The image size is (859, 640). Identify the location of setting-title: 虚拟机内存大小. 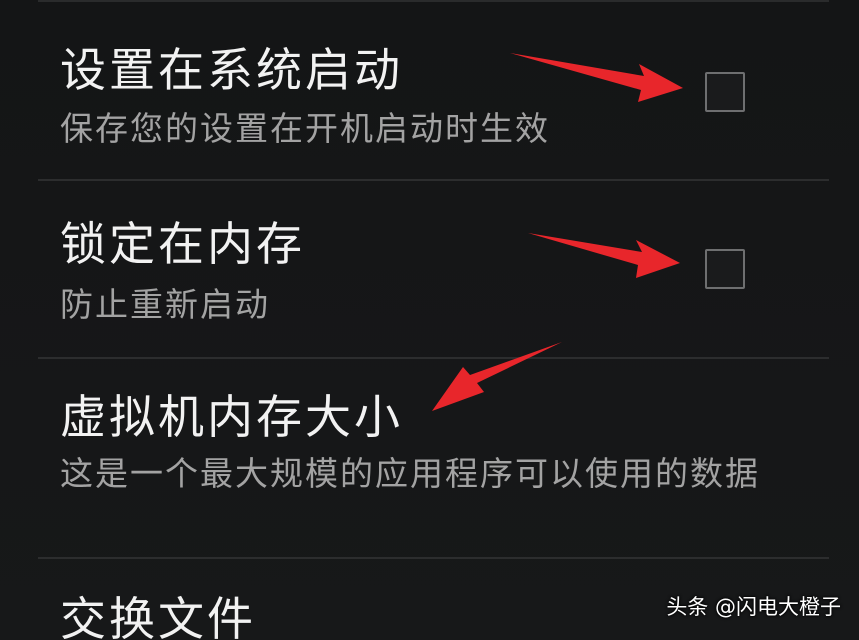
(231, 417).